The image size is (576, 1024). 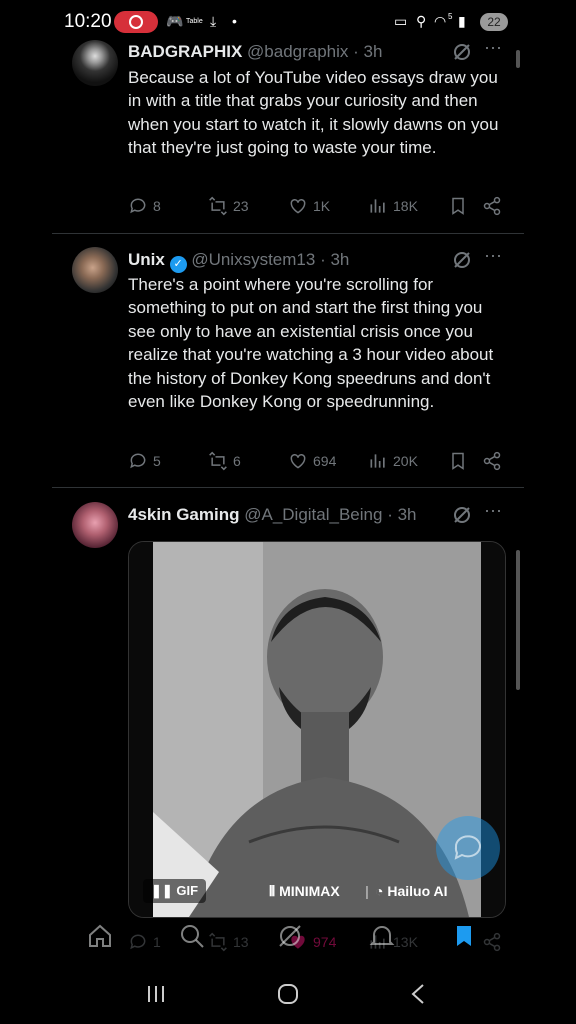 I want to click on like-button: 694, so click(x=312, y=461).